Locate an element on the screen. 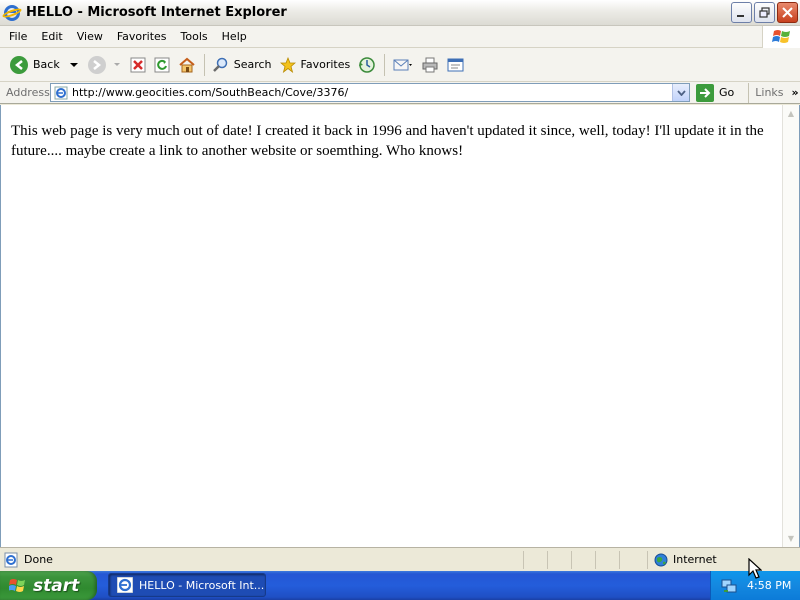 The width and height of the screenshot is (800, 600). menu-help: Help is located at coordinates (234, 37).